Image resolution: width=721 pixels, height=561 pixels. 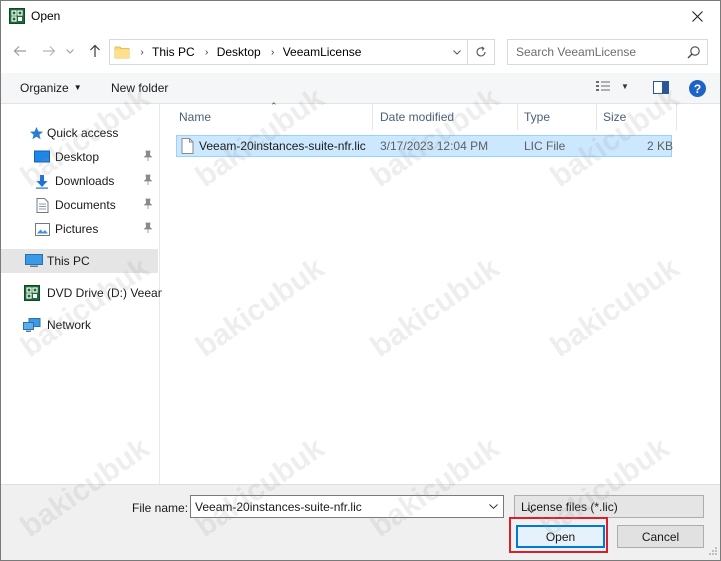 I want to click on organize-button: Organize ▼, so click(x=51, y=88).